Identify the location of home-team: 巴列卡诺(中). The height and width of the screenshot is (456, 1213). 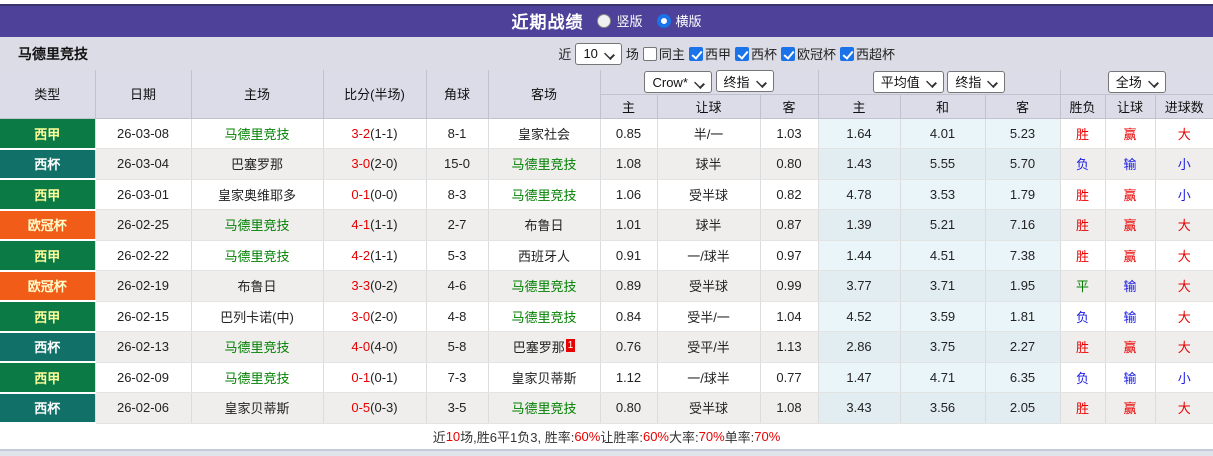
(257, 317).